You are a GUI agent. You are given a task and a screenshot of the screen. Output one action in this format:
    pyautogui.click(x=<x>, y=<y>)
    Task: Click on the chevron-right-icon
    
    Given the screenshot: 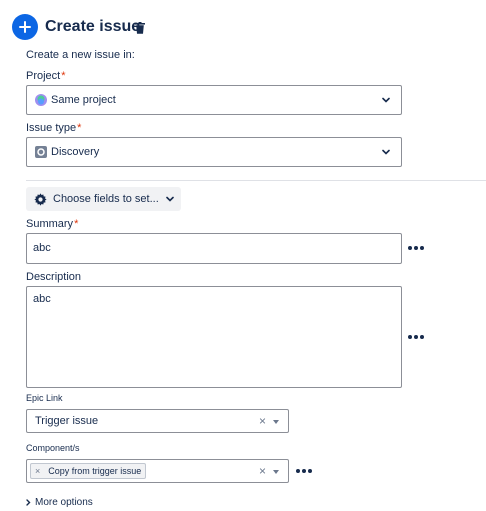 What is the action you would take?
    pyautogui.click(x=28, y=502)
    